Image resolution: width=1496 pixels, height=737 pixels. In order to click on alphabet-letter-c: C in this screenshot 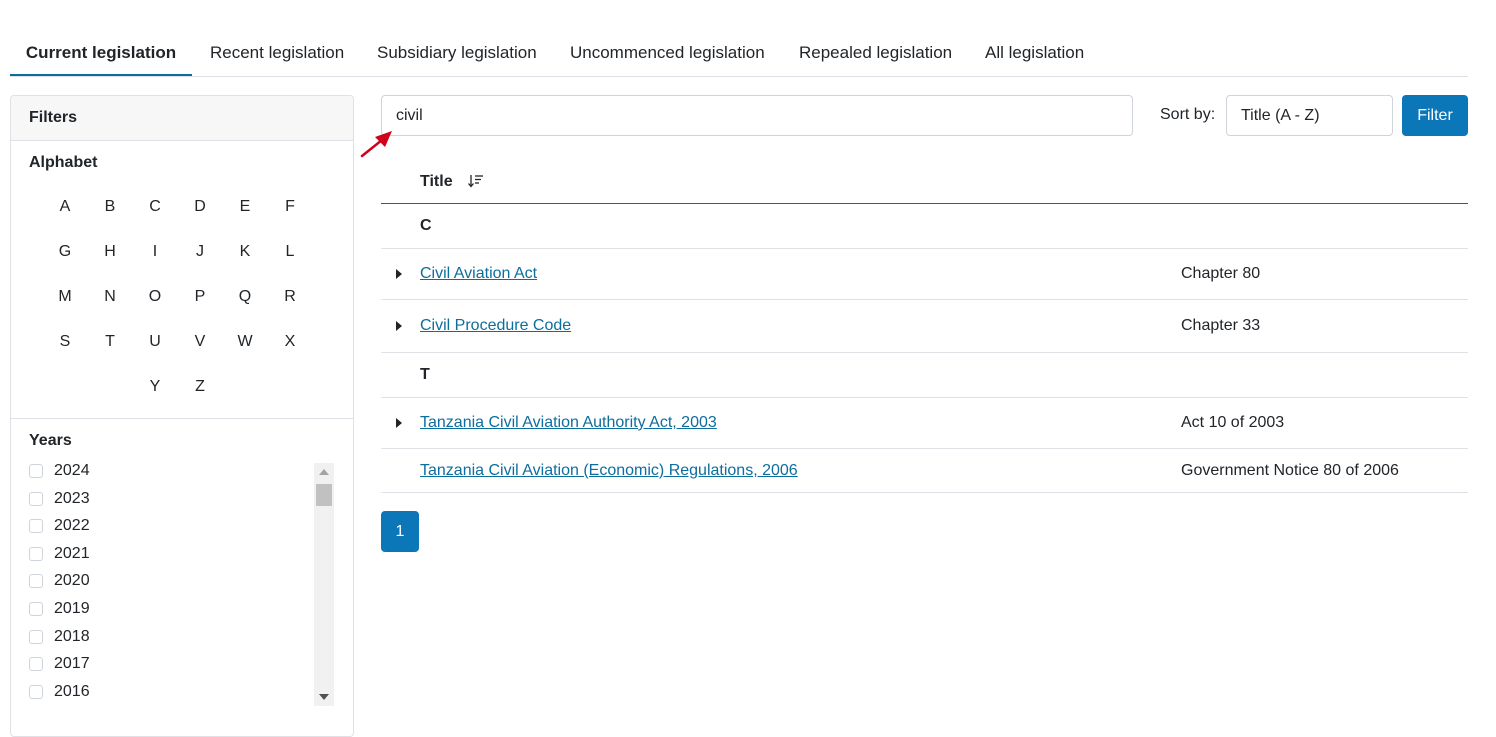, I will do `click(155, 207)`.